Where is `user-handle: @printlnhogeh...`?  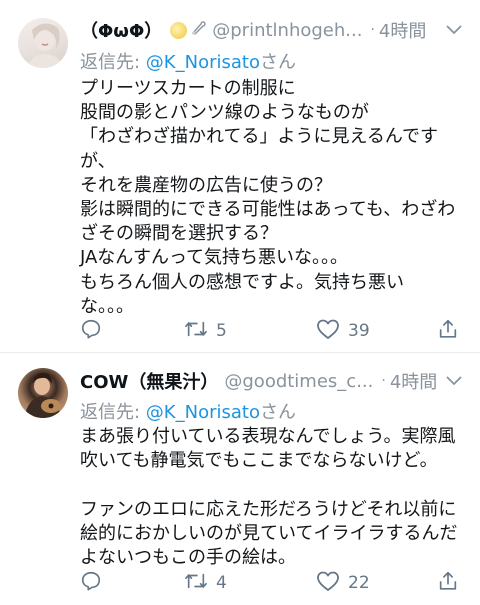
user-handle: @printlnhogeh... is located at coordinates (287, 30).